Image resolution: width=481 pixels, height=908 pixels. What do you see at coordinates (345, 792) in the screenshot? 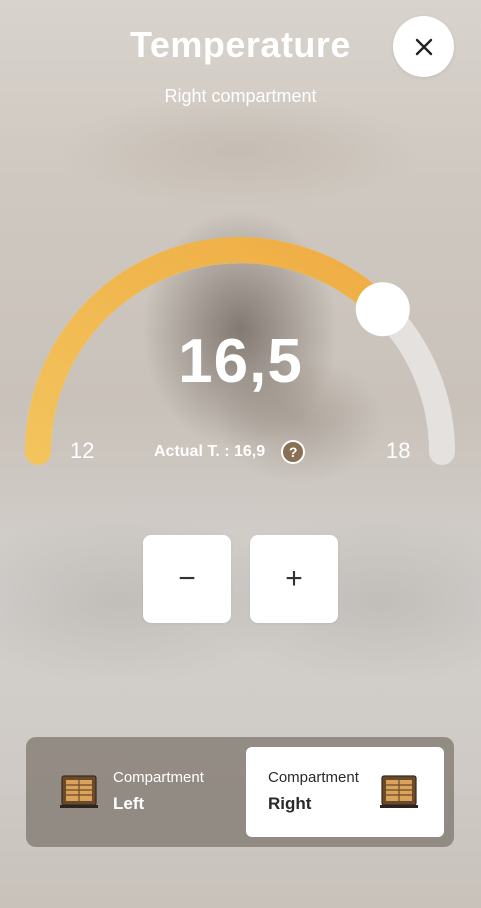
I see `compartment-right-option: Compartment Right` at bounding box center [345, 792].